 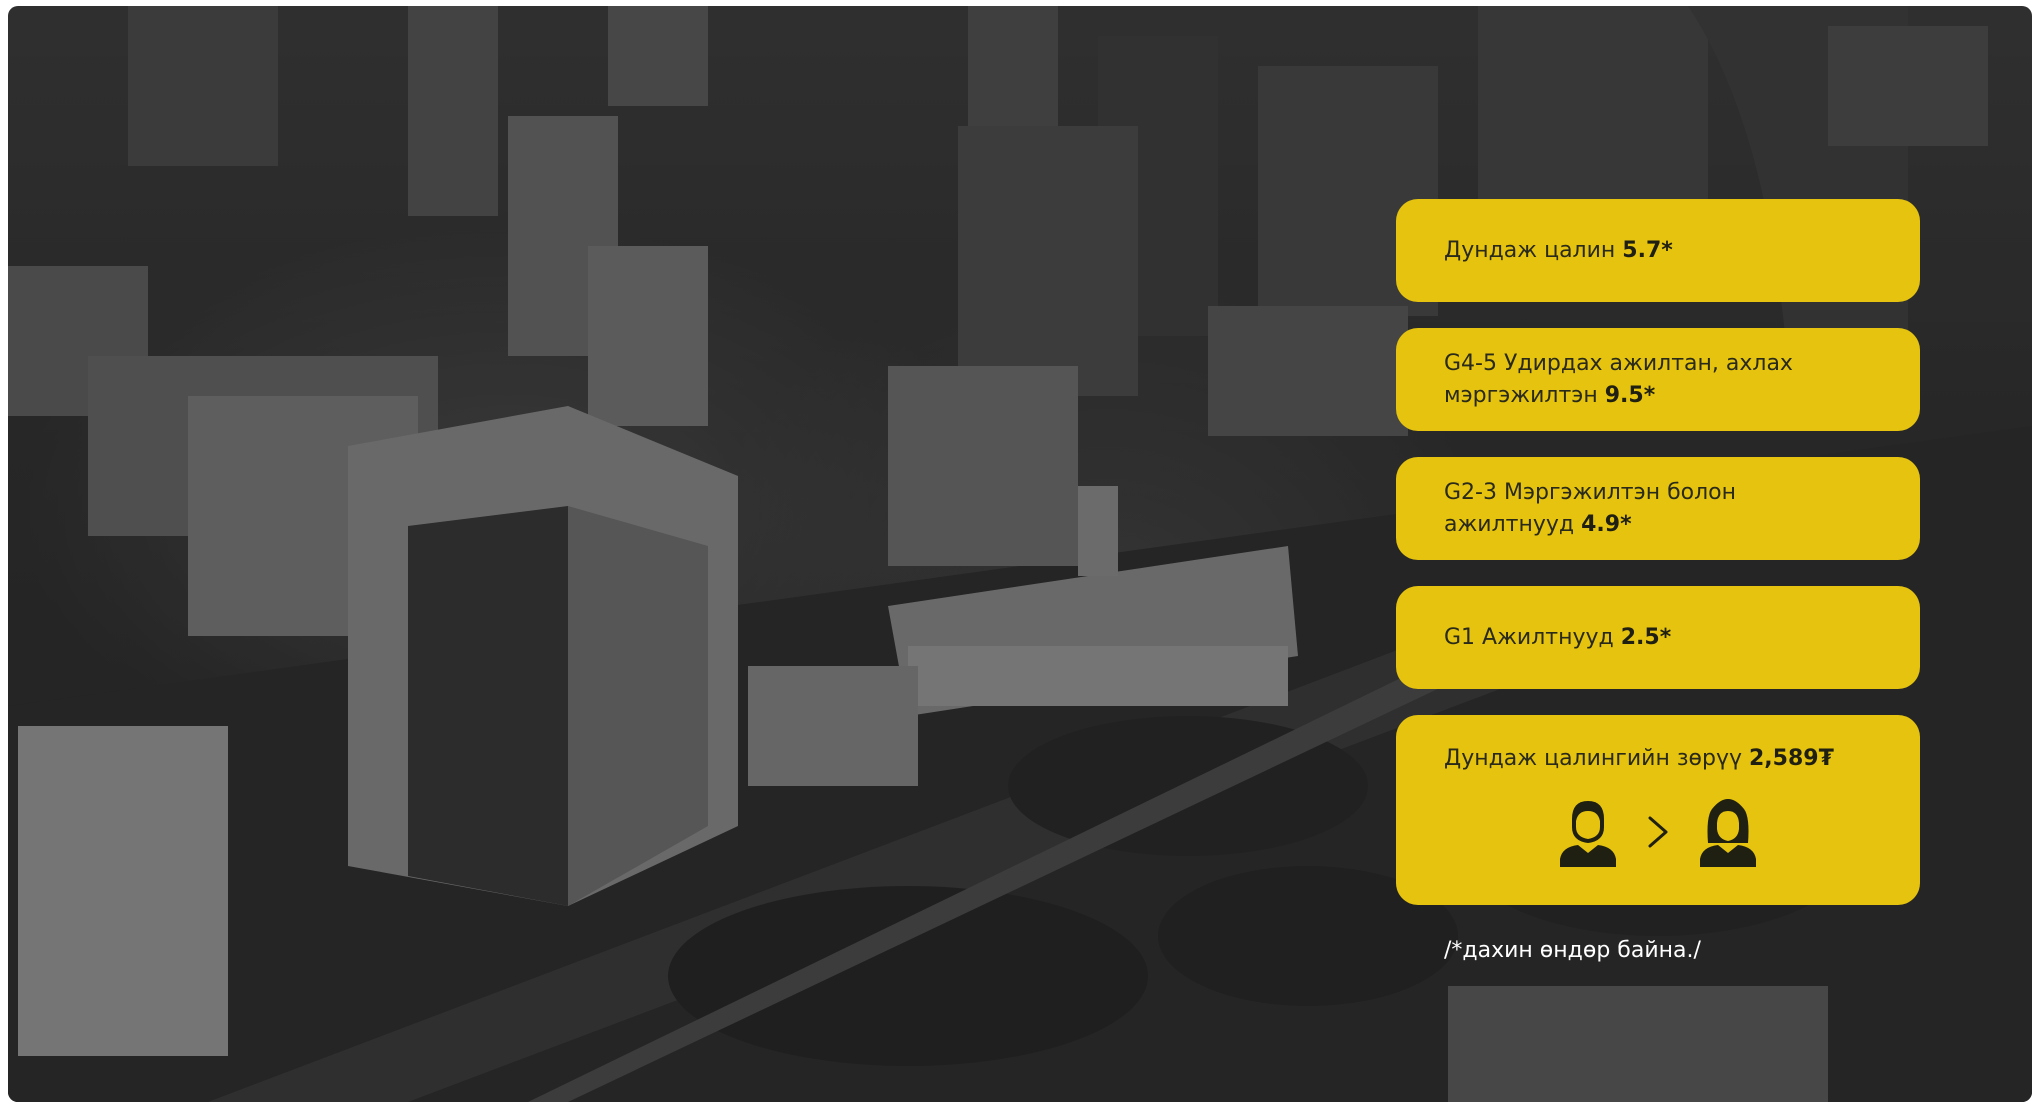 What do you see at coordinates (1630, 395) in the screenshot?
I see `g45-value: 9.5*` at bounding box center [1630, 395].